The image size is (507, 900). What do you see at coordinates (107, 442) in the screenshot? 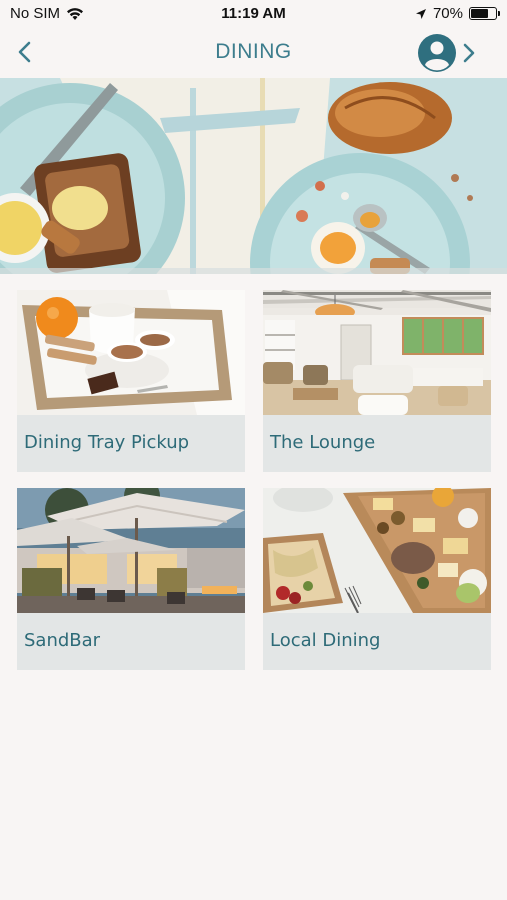
I see `card-label: Dining Tray Pickup` at bounding box center [107, 442].